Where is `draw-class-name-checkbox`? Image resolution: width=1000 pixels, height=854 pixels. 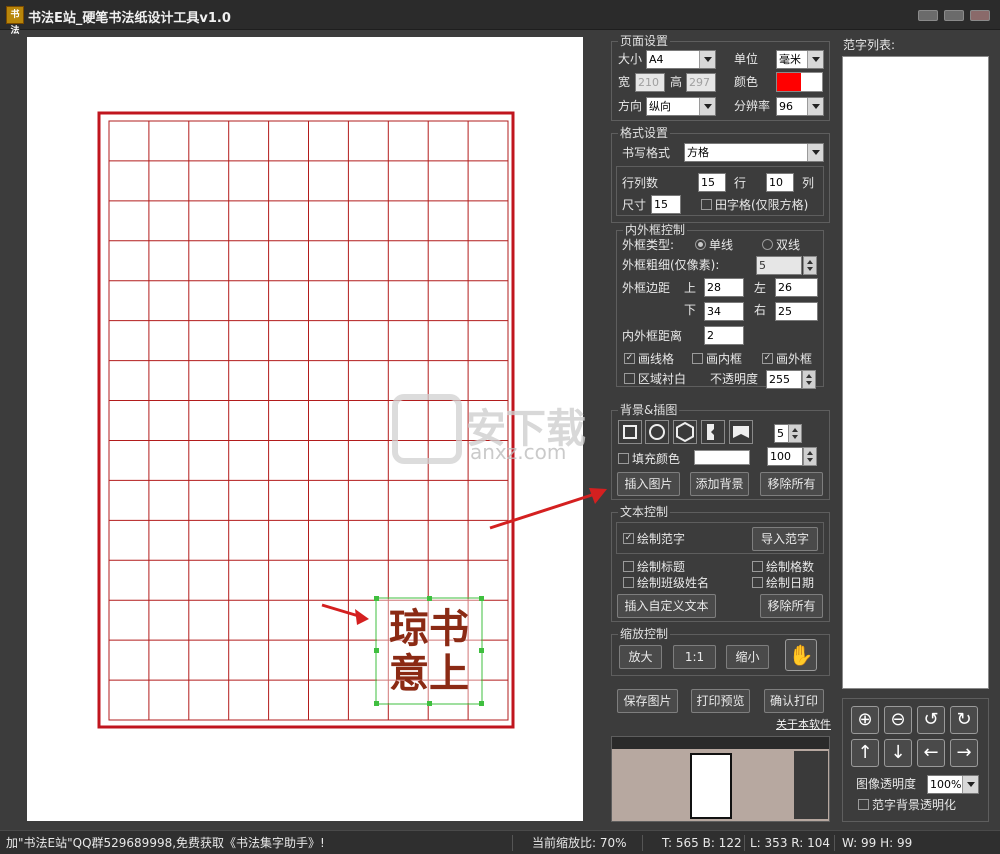
draw-class-name-checkbox is located at coordinates (628, 582).